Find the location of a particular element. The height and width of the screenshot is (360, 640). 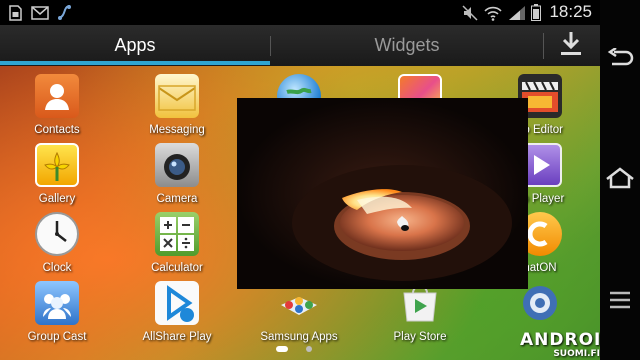

app-label: AllShare Play is located at coordinates (177, 337).